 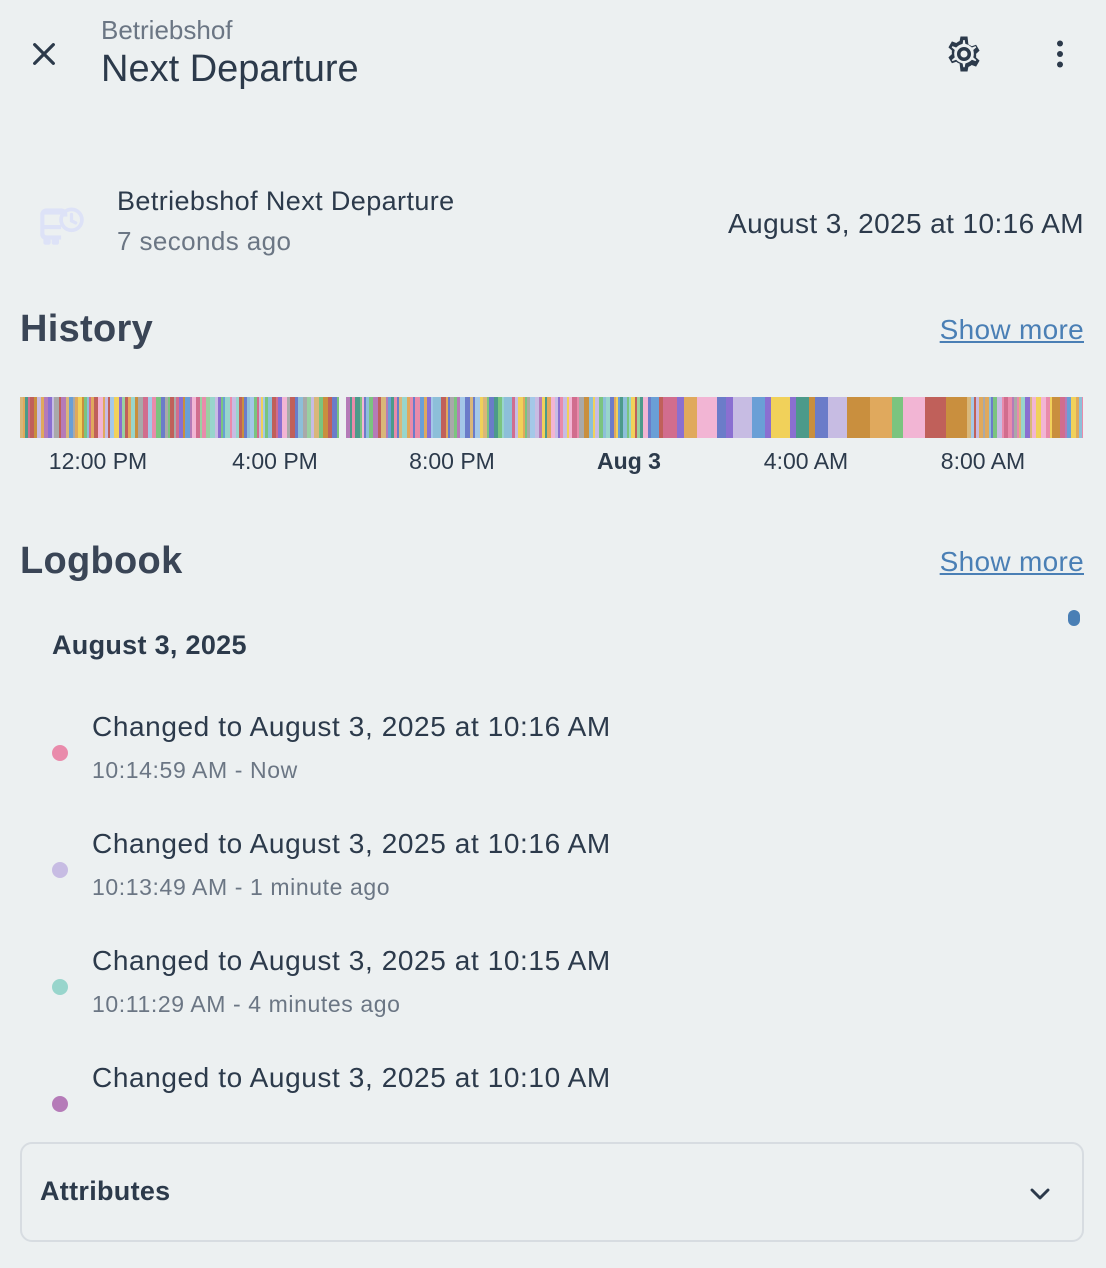 What do you see at coordinates (1040, 1194) in the screenshot?
I see `chevron-down-icon` at bounding box center [1040, 1194].